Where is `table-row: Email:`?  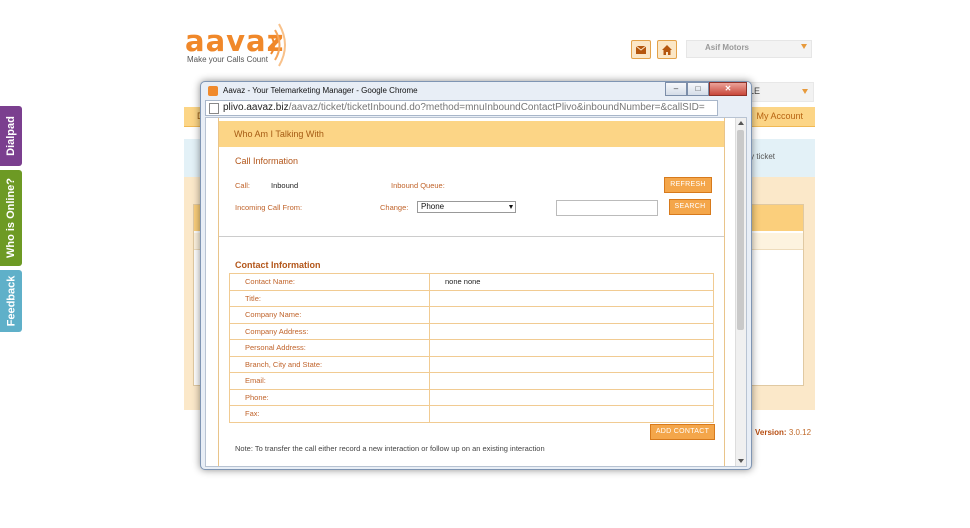 table-row: Email: is located at coordinates (471, 381).